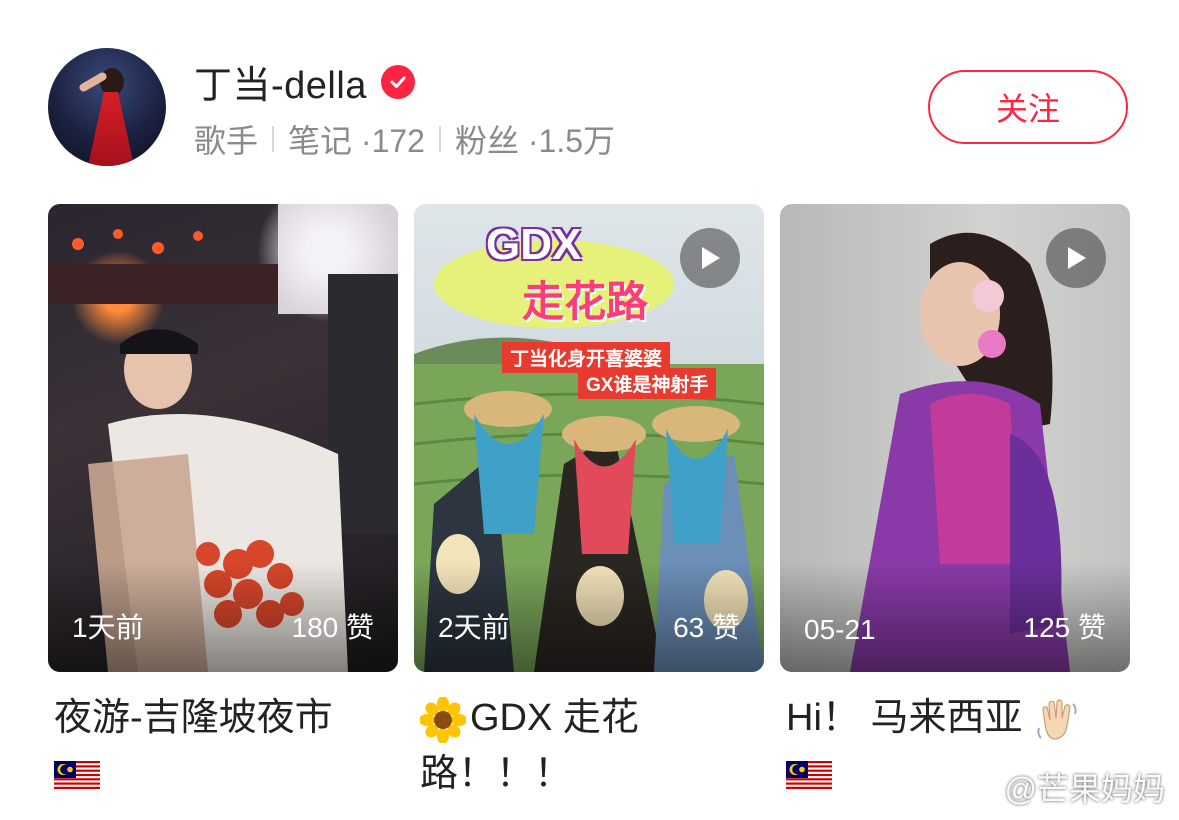 This screenshot has width=1179, height=820. What do you see at coordinates (706, 626) in the screenshot?
I see `post-likes: 63 赞` at bounding box center [706, 626].